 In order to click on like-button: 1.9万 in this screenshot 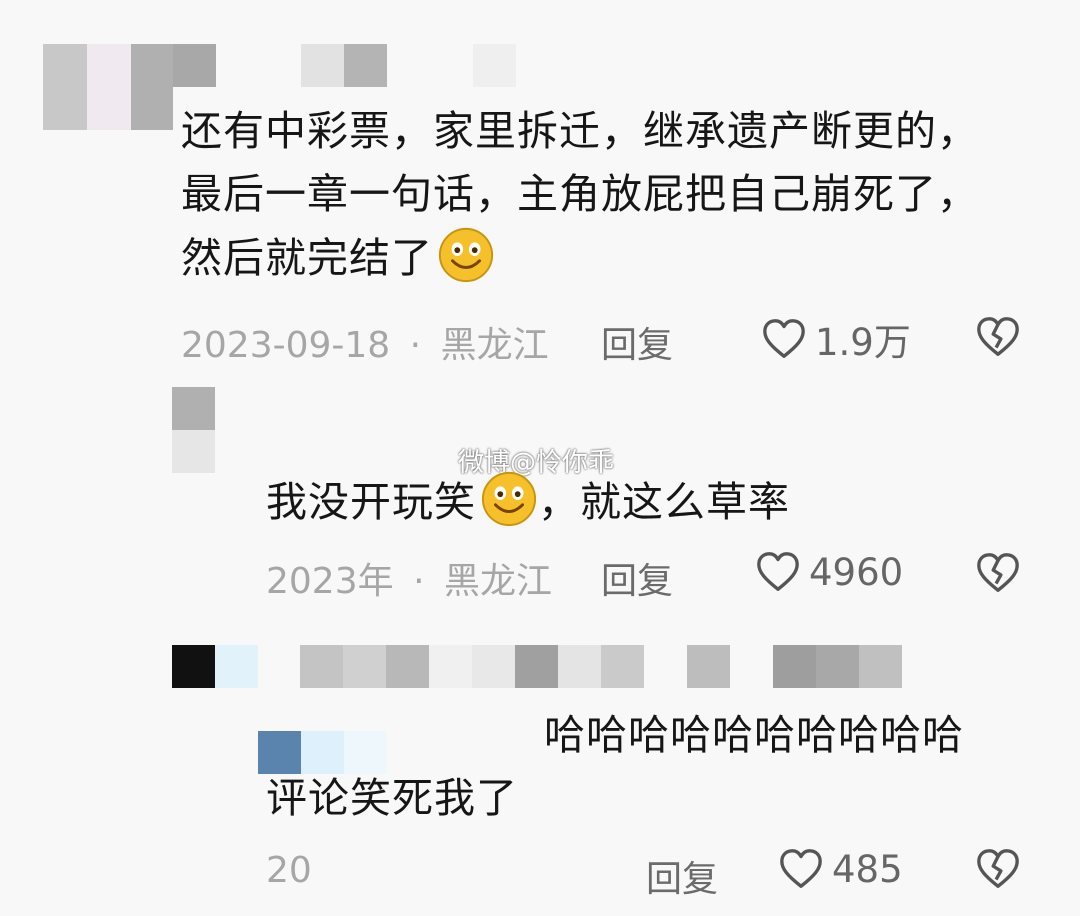, I will do `click(836, 339)`.